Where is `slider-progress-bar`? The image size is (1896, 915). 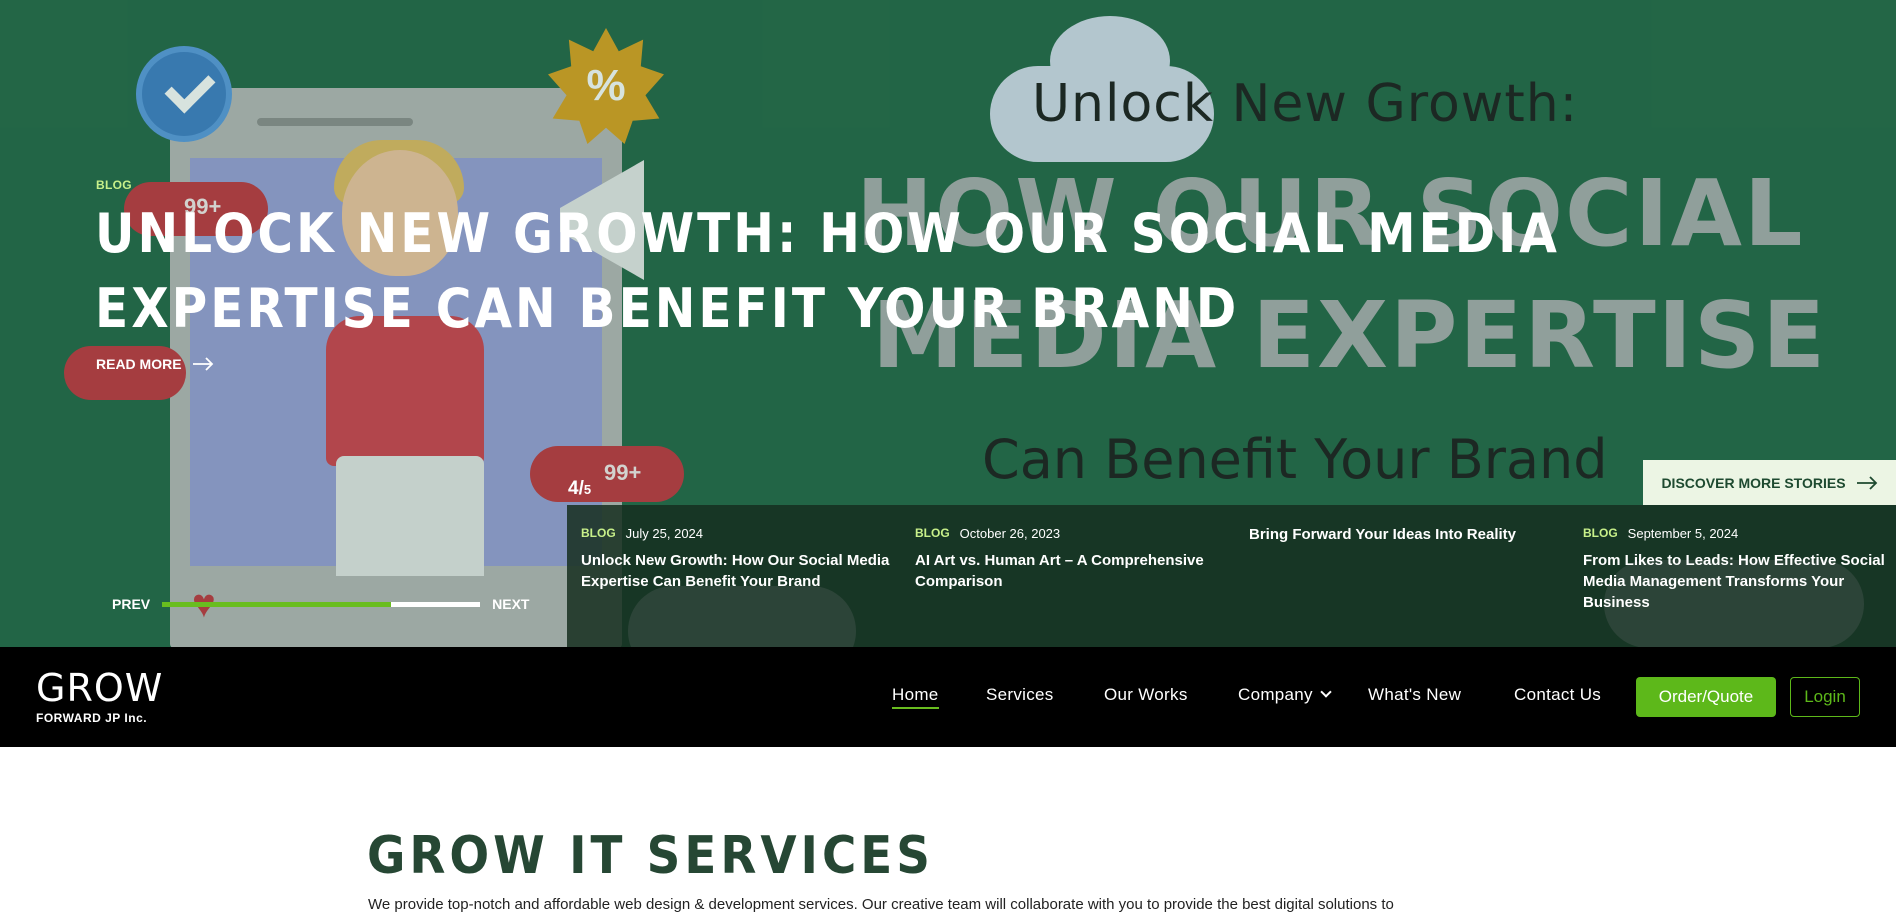
slider-progress-bar is located at coordinates (321, 604).